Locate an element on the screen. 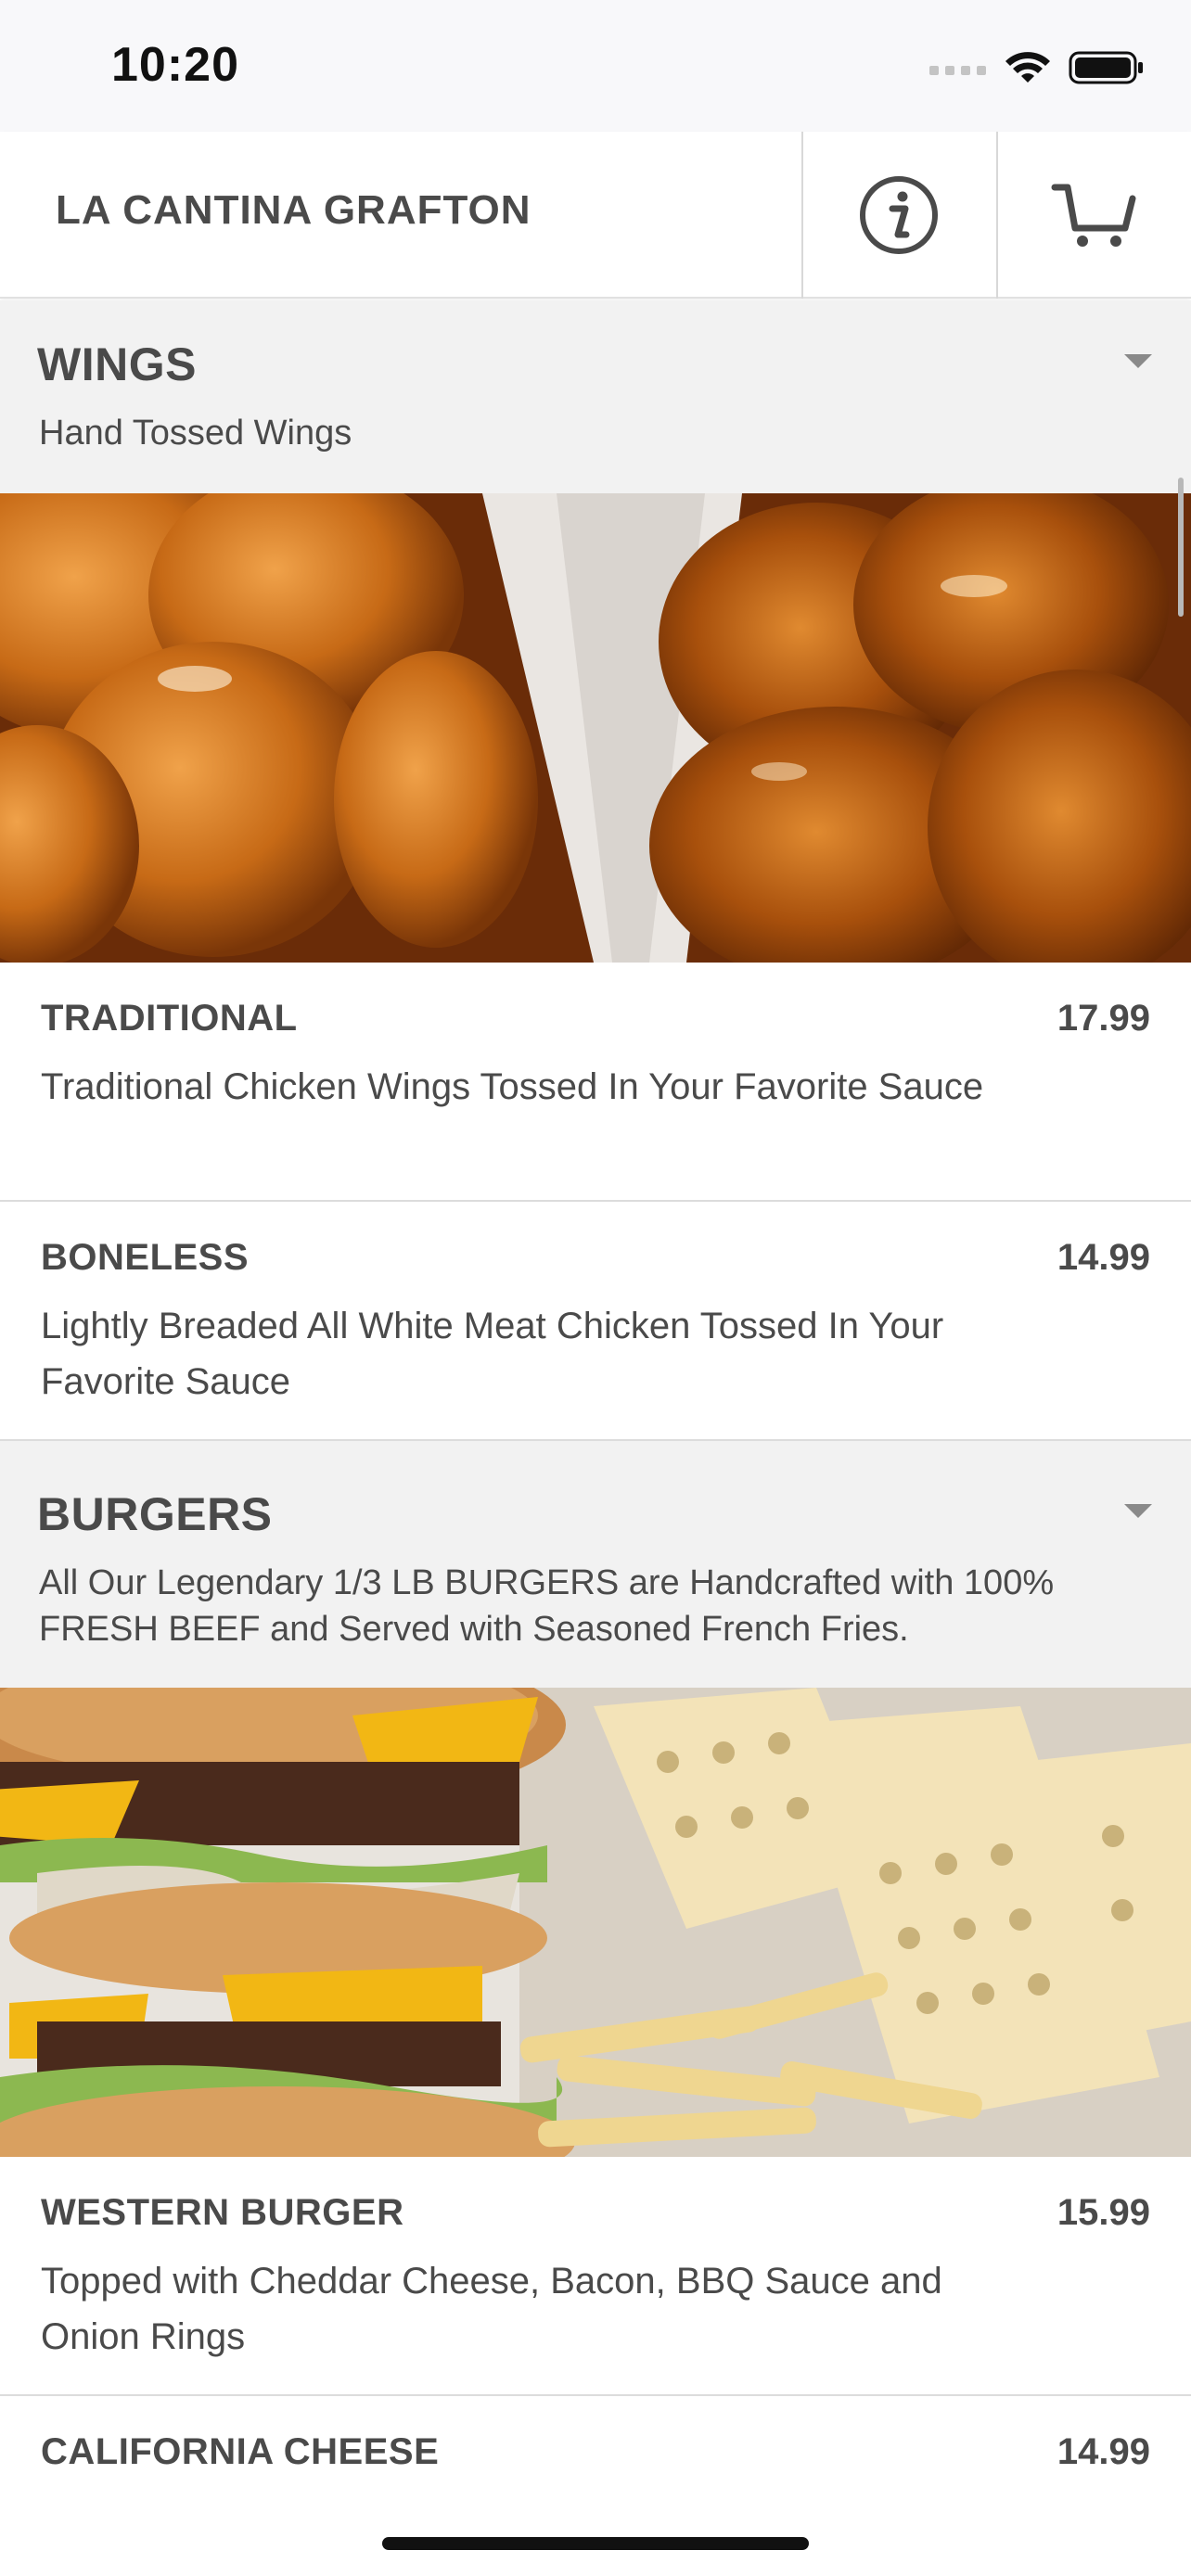 This screenshot has width=1191, height=2576. section-title: WINGS is located at coordinates (117, 364).